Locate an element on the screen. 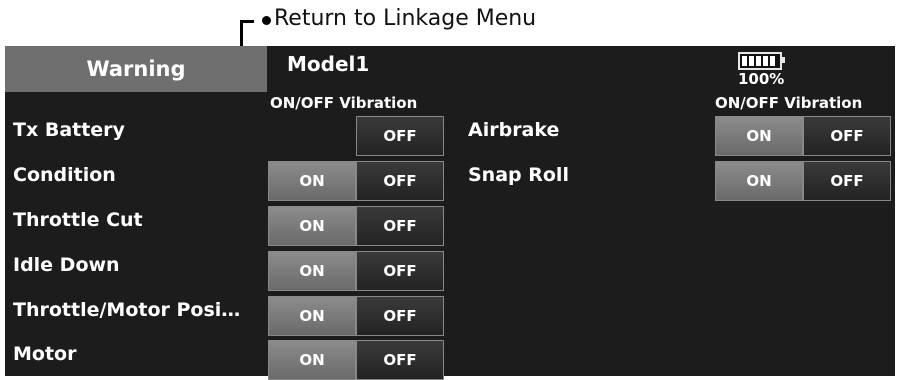  return-annotation: Return to Linkage Menu is located at coordinates (440, 27).